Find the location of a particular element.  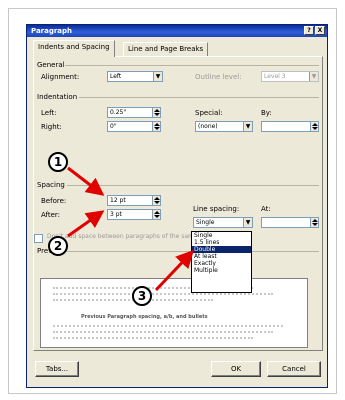

alignment-select: Left ▼ is located at coordinates (135, 76).